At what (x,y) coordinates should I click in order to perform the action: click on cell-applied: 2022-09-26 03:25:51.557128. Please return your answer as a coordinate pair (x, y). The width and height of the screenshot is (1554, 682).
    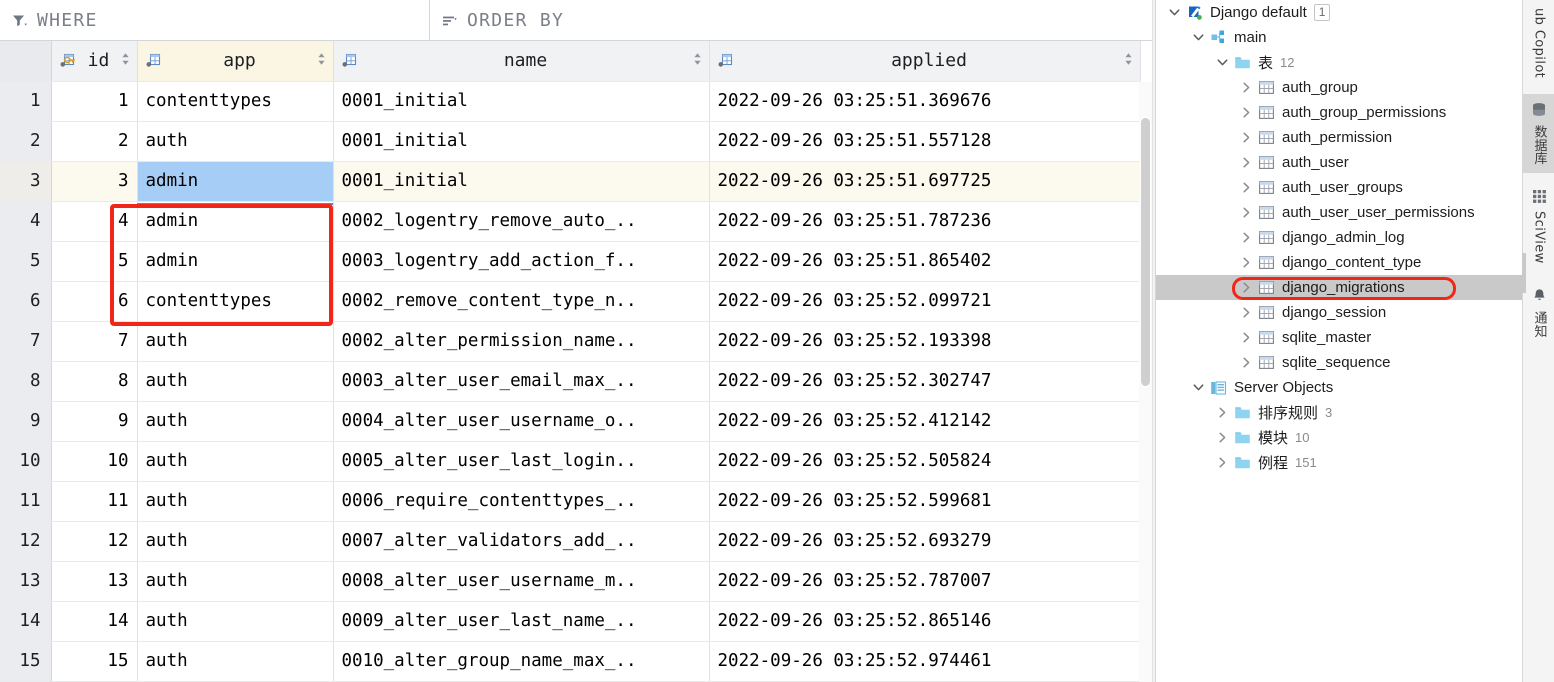
    Looking at the image, I should click on (925, 141).